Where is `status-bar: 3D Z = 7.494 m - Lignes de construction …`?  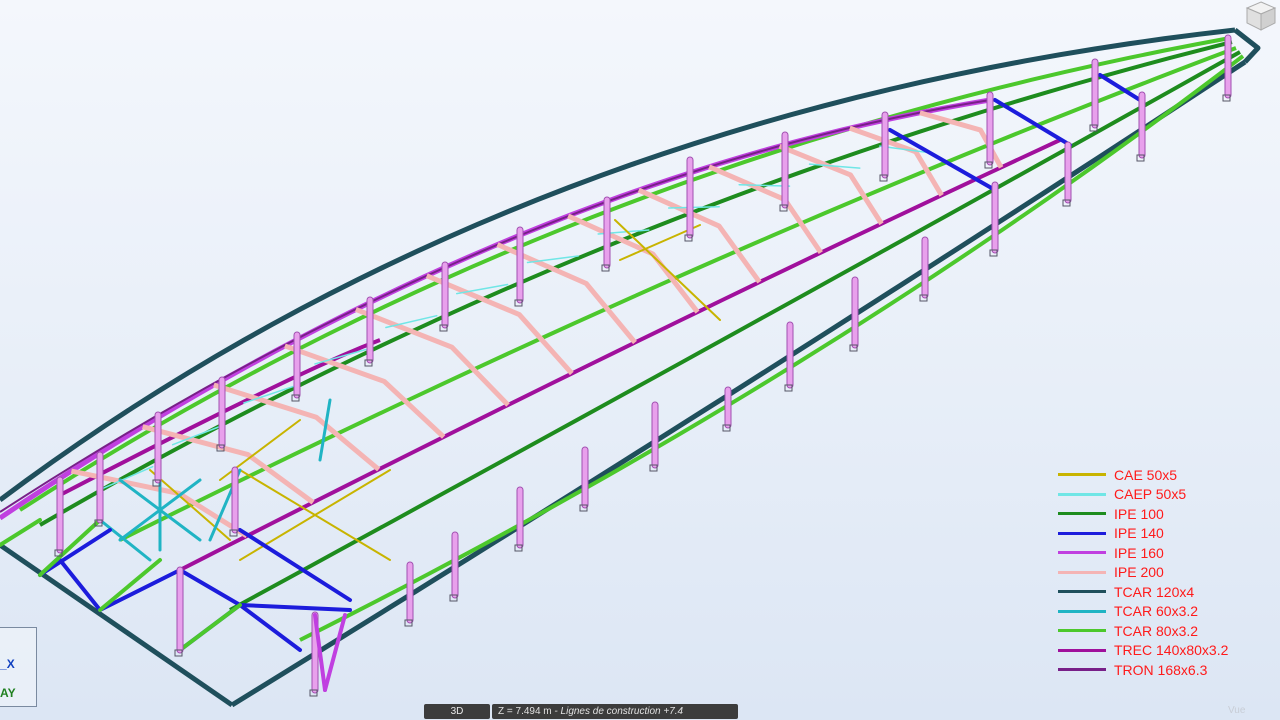 status-bar: 3D Z = 7.494 m - Lignes de construction … is located at coordinates (640, 712).